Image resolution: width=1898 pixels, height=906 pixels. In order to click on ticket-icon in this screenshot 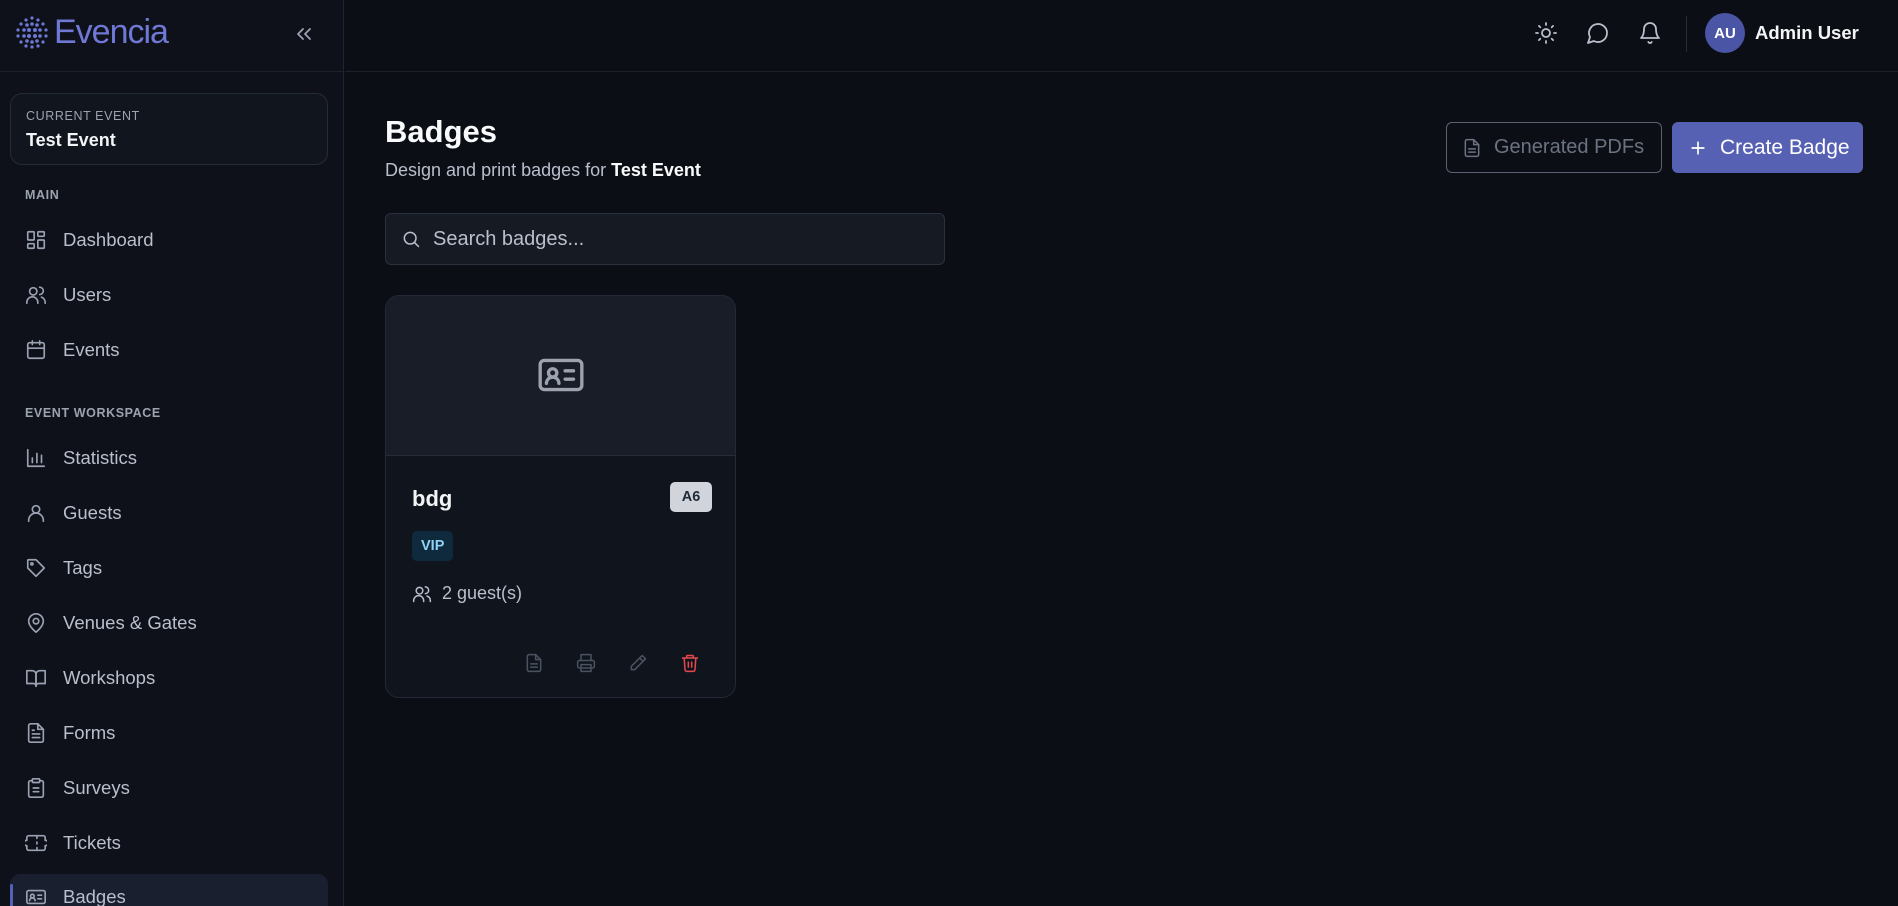, I will do `click(36, 843)`.